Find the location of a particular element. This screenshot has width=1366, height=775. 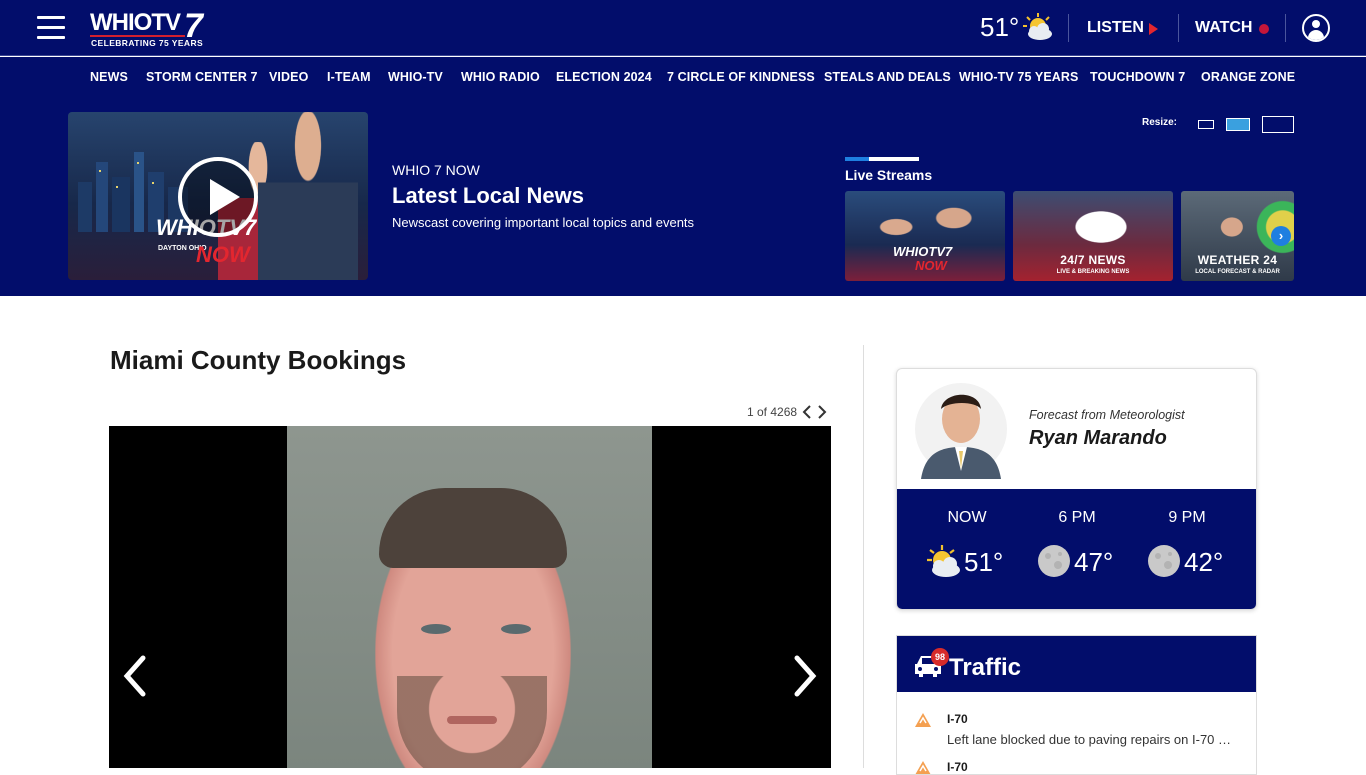

nav-item-news: NEWS is located at coordinates (109, 77).